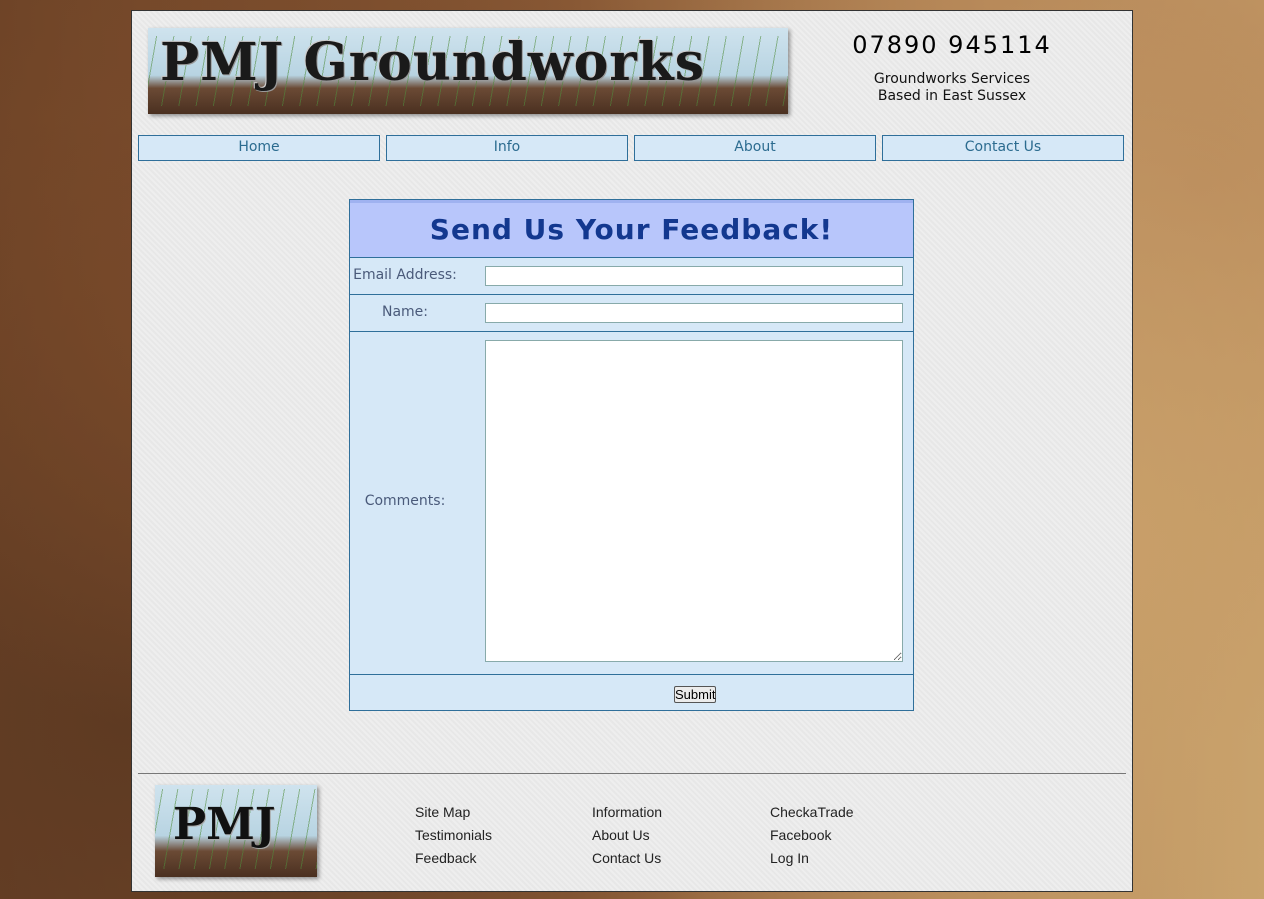 The height and width of the screenshot is (899, 1264). I want to click on tagline-line-1: Groundworks Services, so click(952, 79).